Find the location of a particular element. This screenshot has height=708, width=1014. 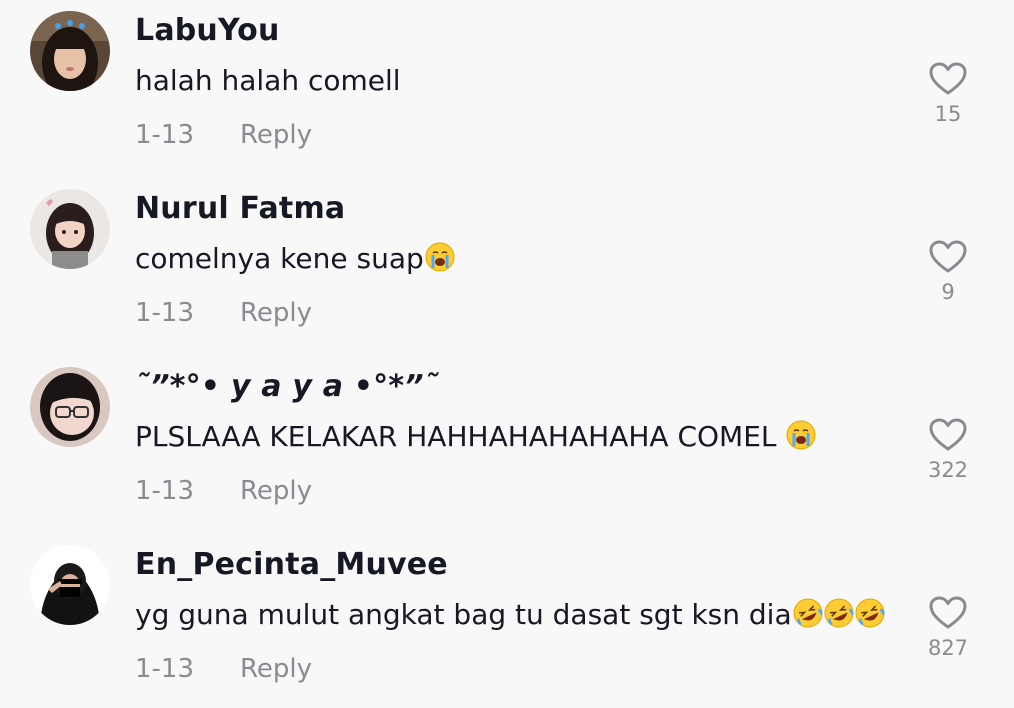

comment-text: comelnya kene suap is located at coordinates (295, 258).